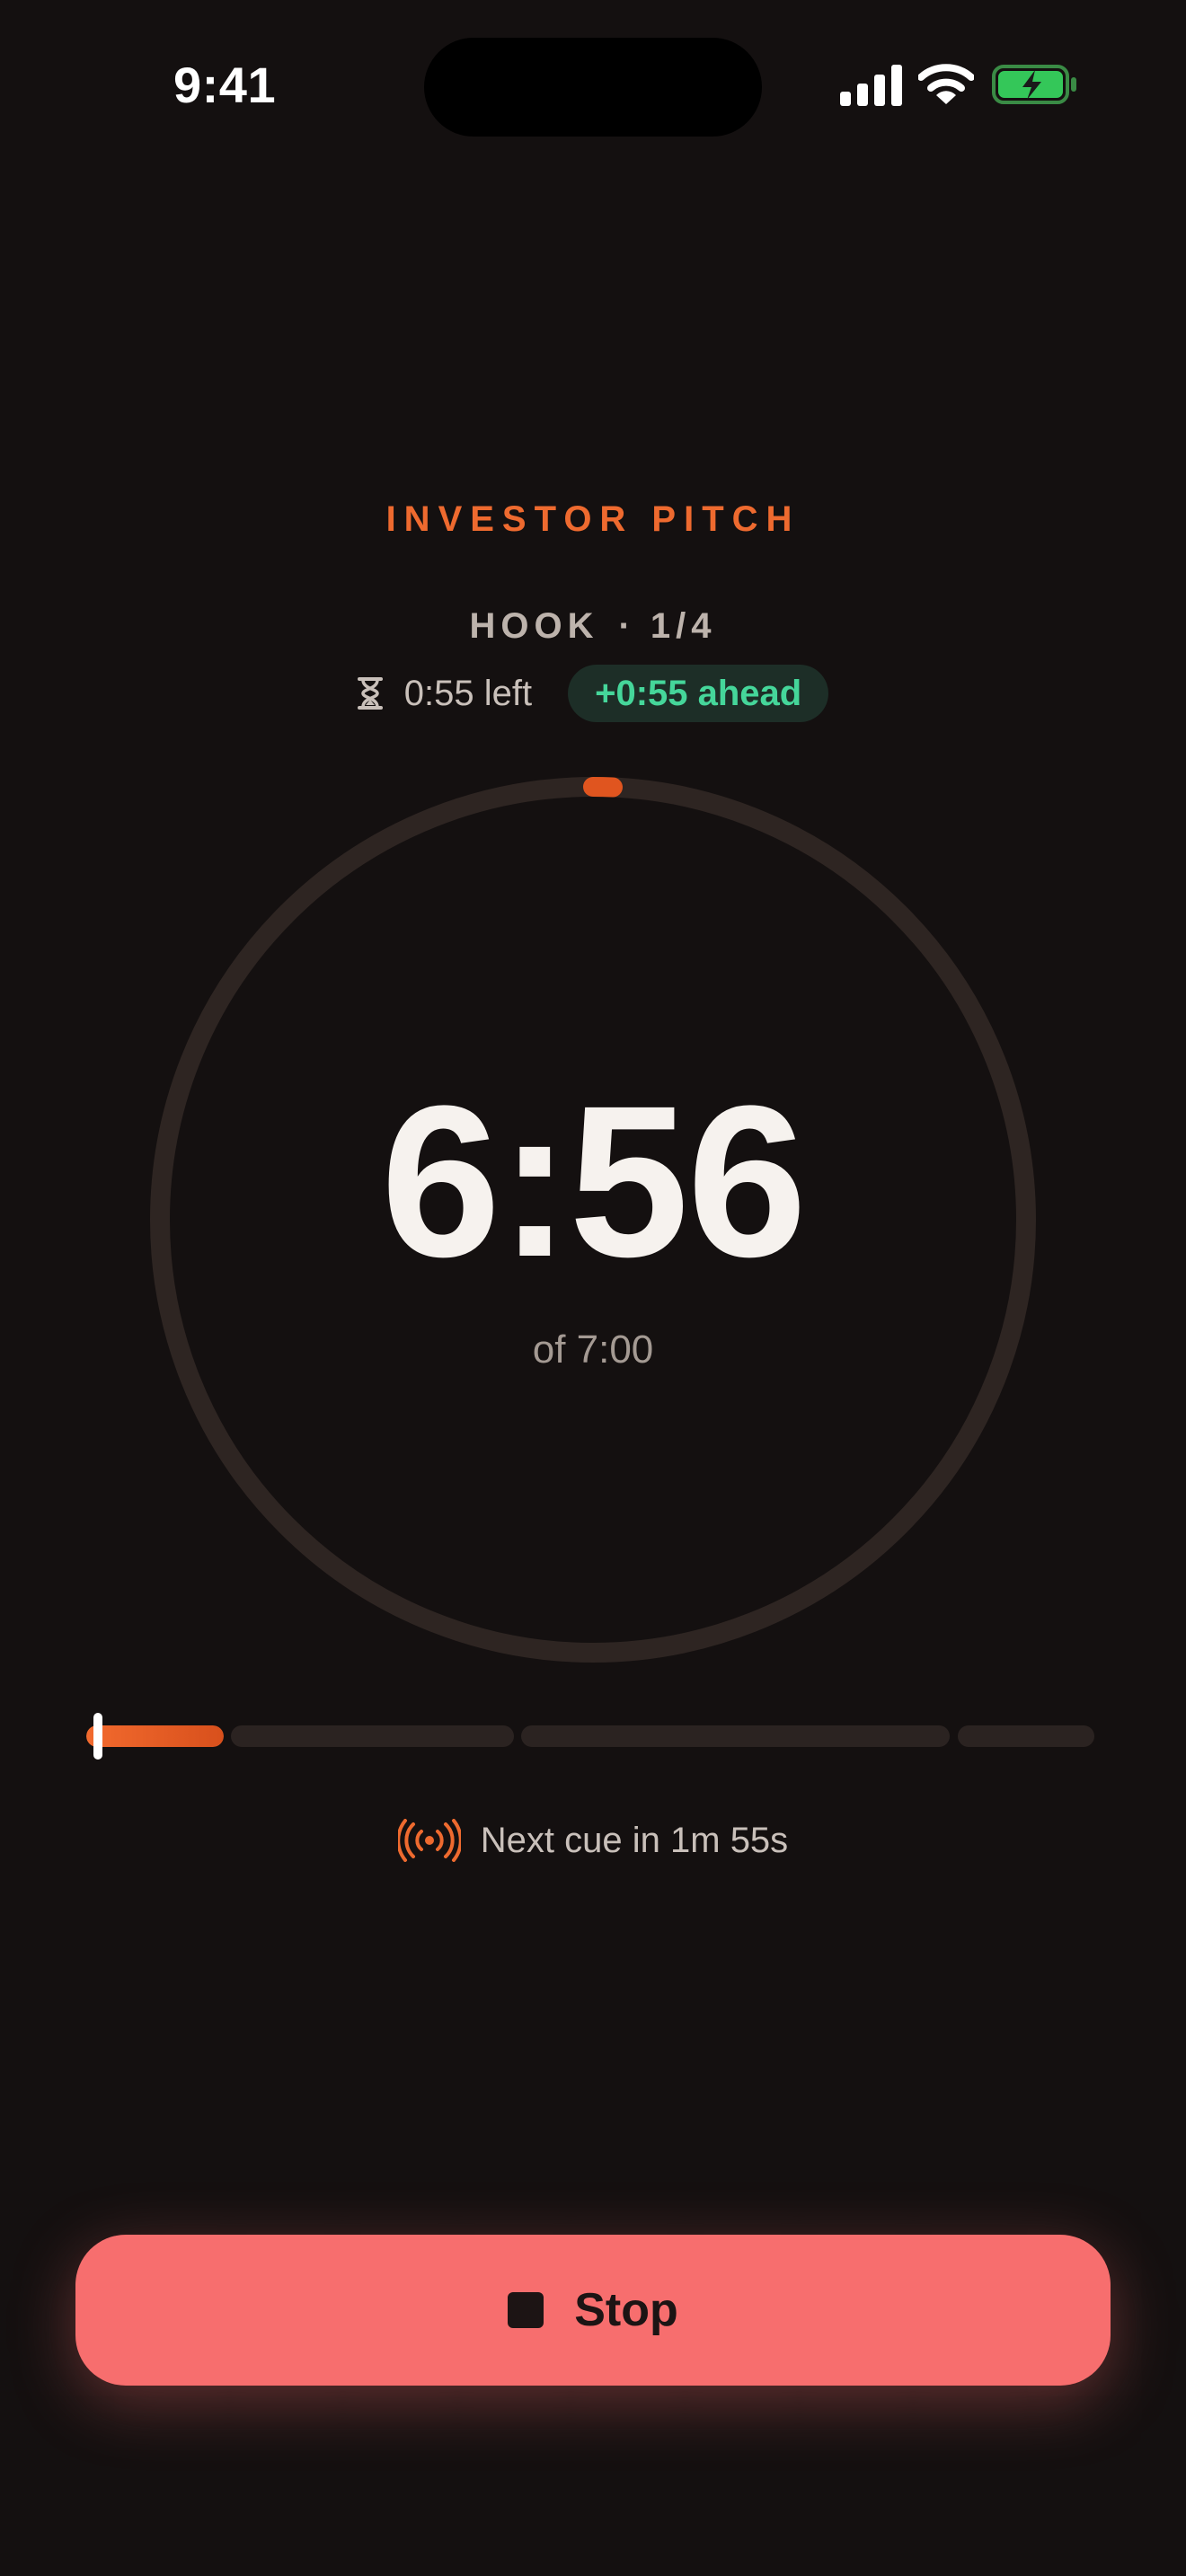  What do you see at coordinates (683, 626) in the screenshot?
I see `section-position: 1/4` at bounding box center [683, 626].